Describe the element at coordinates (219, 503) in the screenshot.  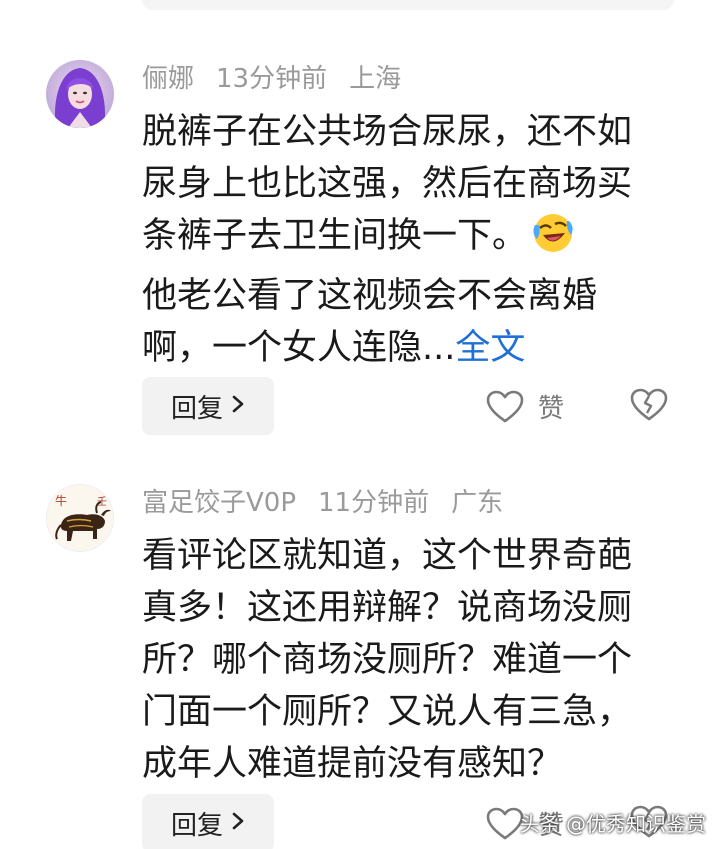
I see `username: 富足饺子V0P` at that location.